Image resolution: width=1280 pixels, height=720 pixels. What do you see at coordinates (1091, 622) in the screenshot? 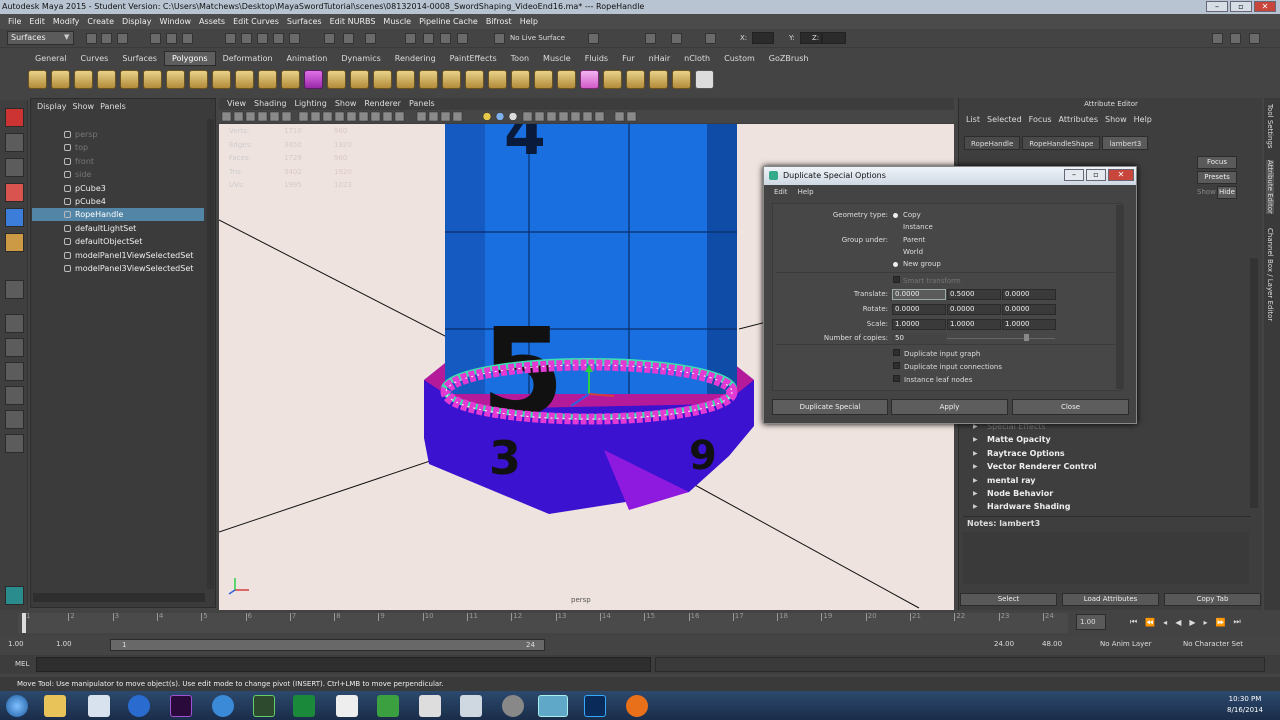
I see `current-frame-field: 1.00` at bounding box center [1091, 622].